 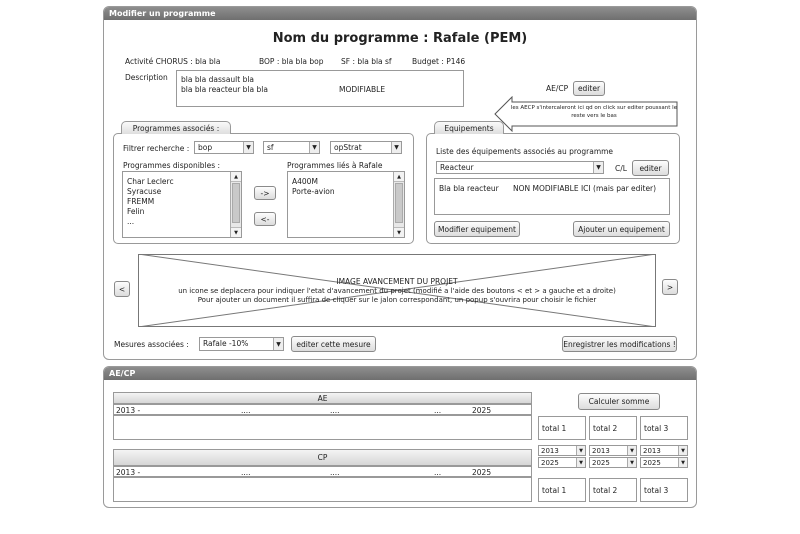 What do you see at coordinates (664, 462) in the screenshot?
I see `year-end-select-3: 2025 ▼` at bounding box center [664, 462].